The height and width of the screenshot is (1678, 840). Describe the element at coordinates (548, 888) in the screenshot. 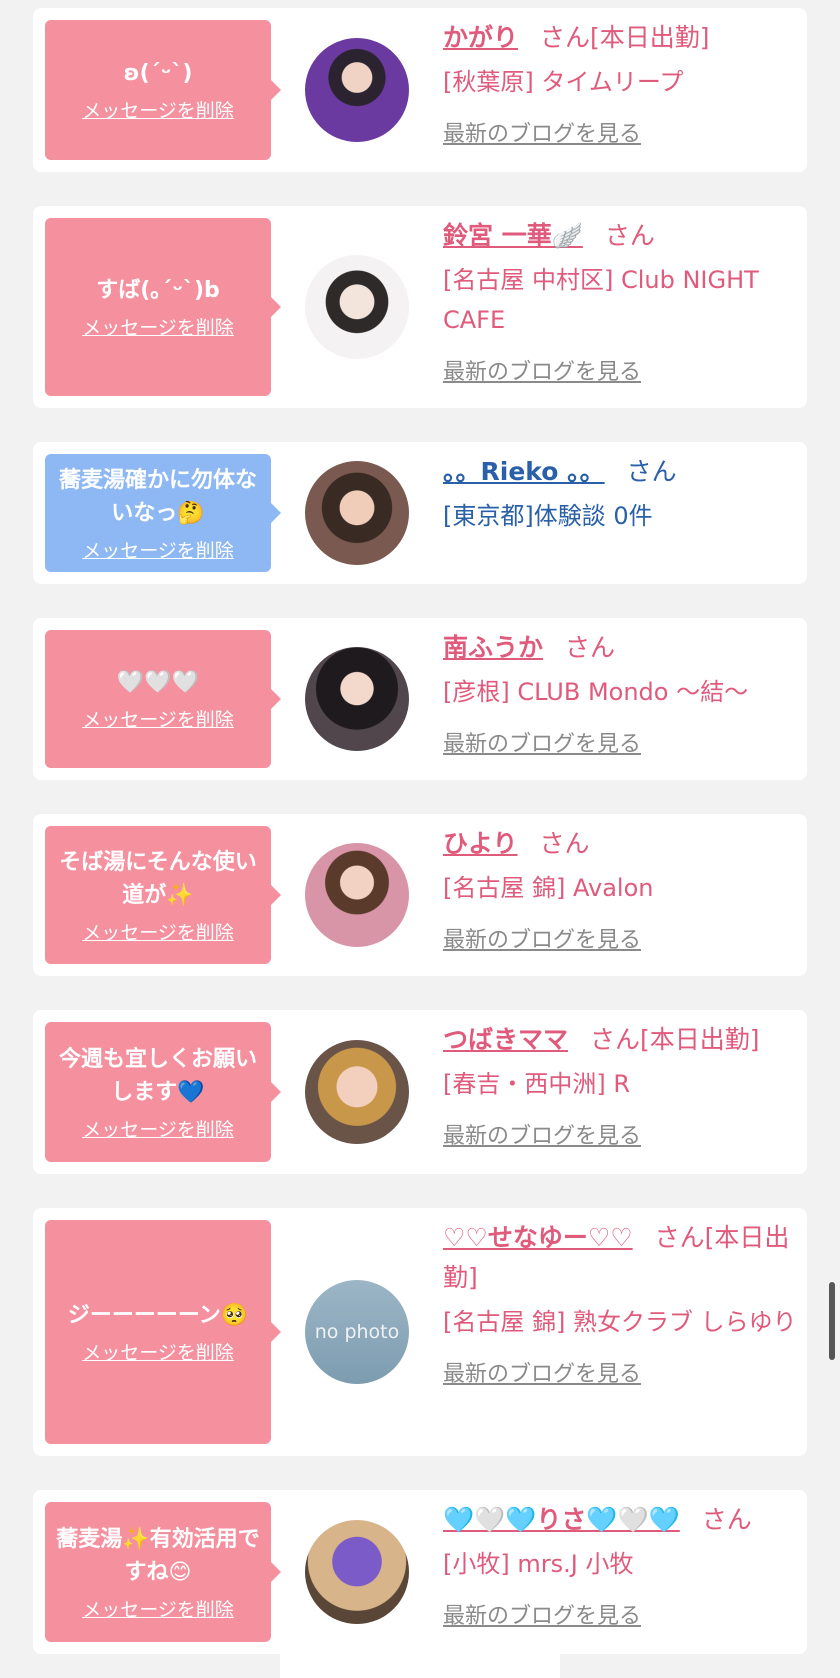

I see `shop-label: [名古屋 錦] Avalon` at that location.